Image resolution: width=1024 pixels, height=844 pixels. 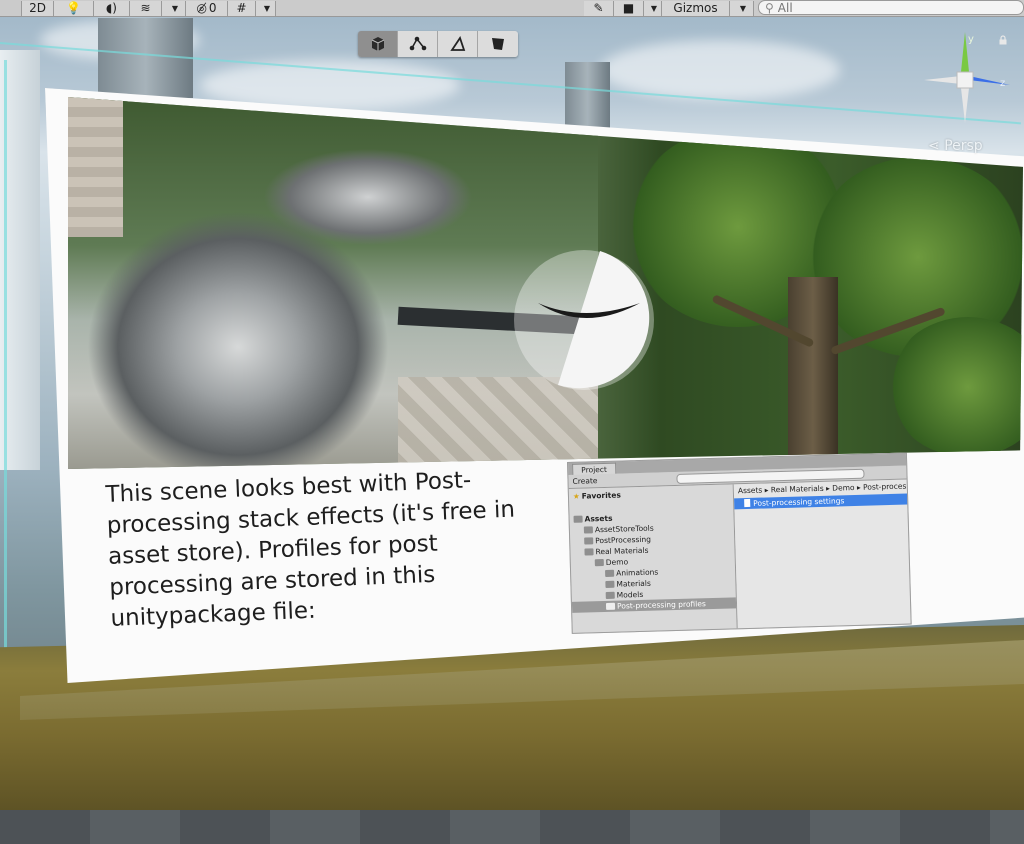 What do you see at coordinates (617, 540) in the screenshot?
I see `tree-item: PostProcessing` at bounding box center [617, 540].